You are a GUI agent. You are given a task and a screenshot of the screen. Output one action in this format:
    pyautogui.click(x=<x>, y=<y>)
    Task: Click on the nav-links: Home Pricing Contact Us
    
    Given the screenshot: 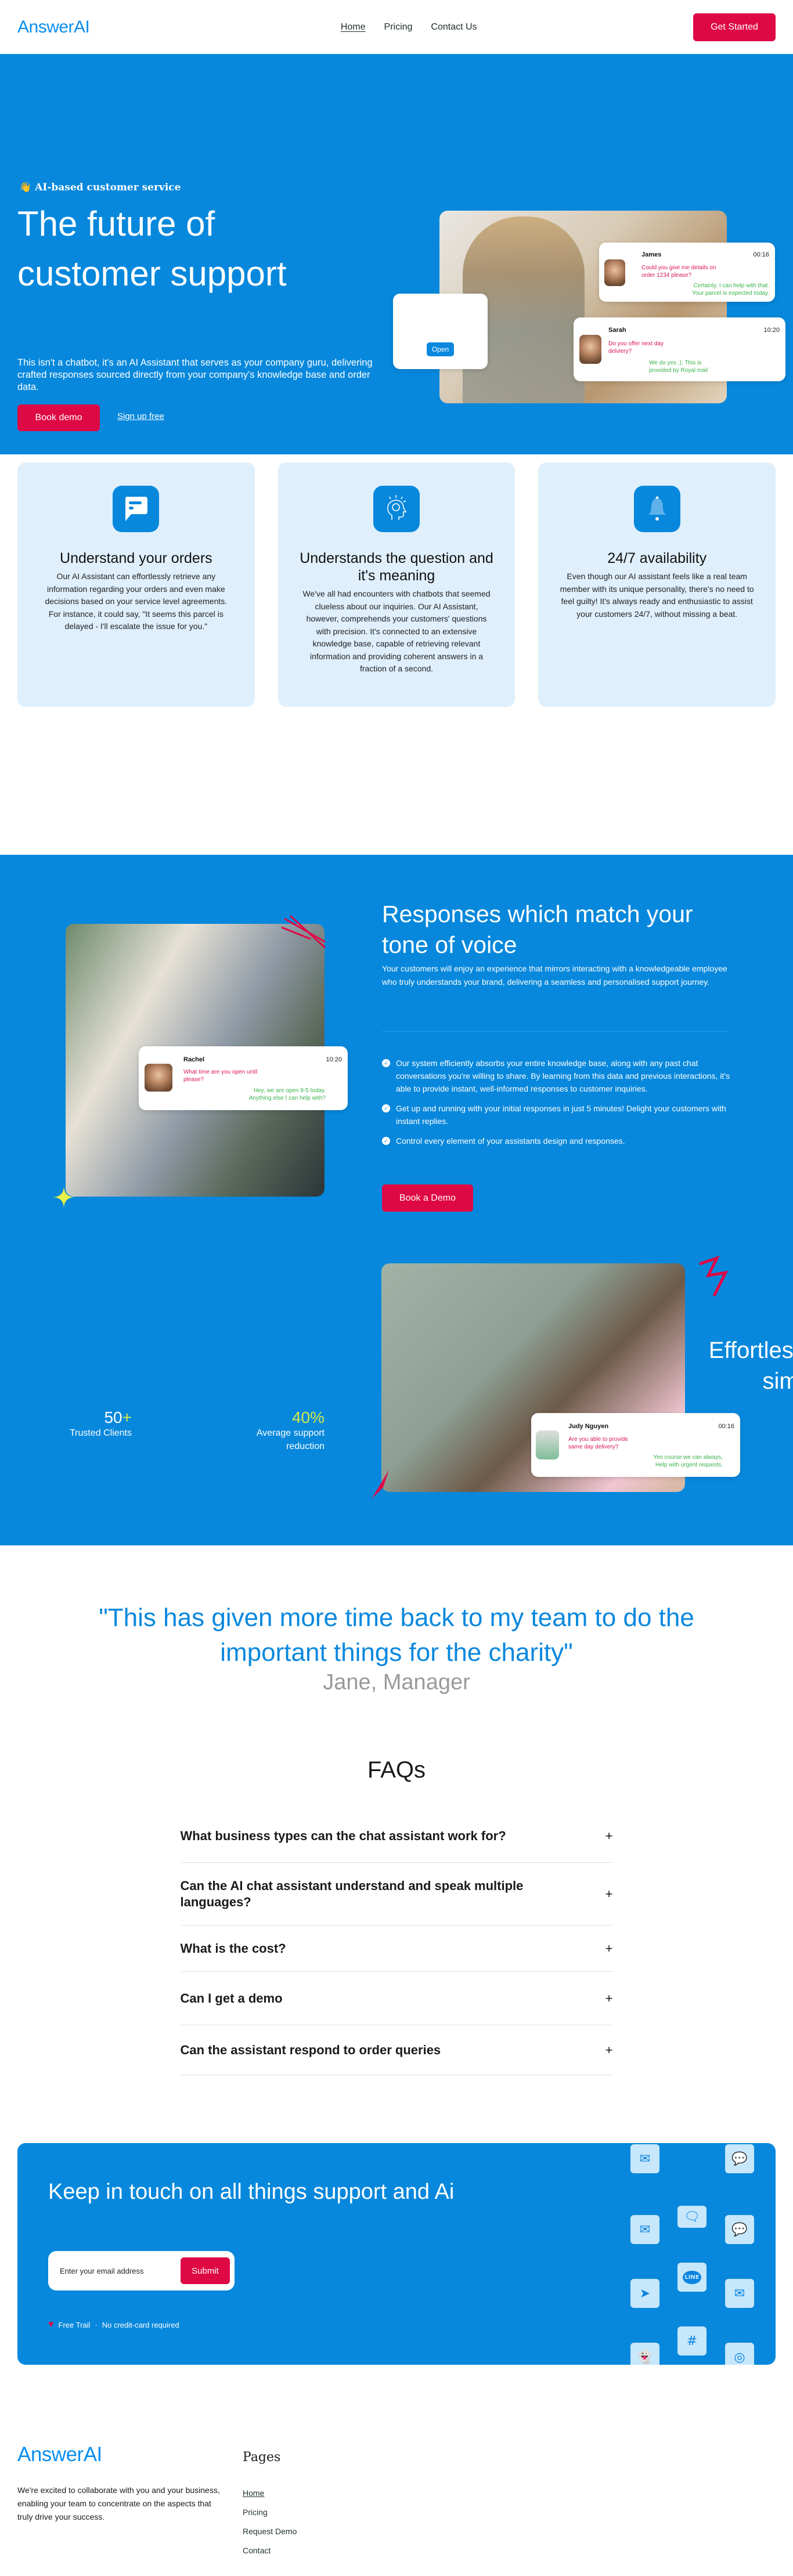 What is the action you would take?
    pyautogui.click(x=409, y=27)
    